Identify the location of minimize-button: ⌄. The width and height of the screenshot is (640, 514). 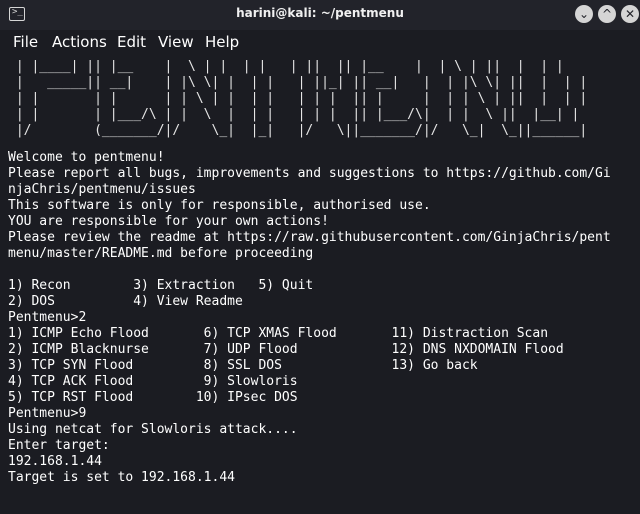
(584, 14).